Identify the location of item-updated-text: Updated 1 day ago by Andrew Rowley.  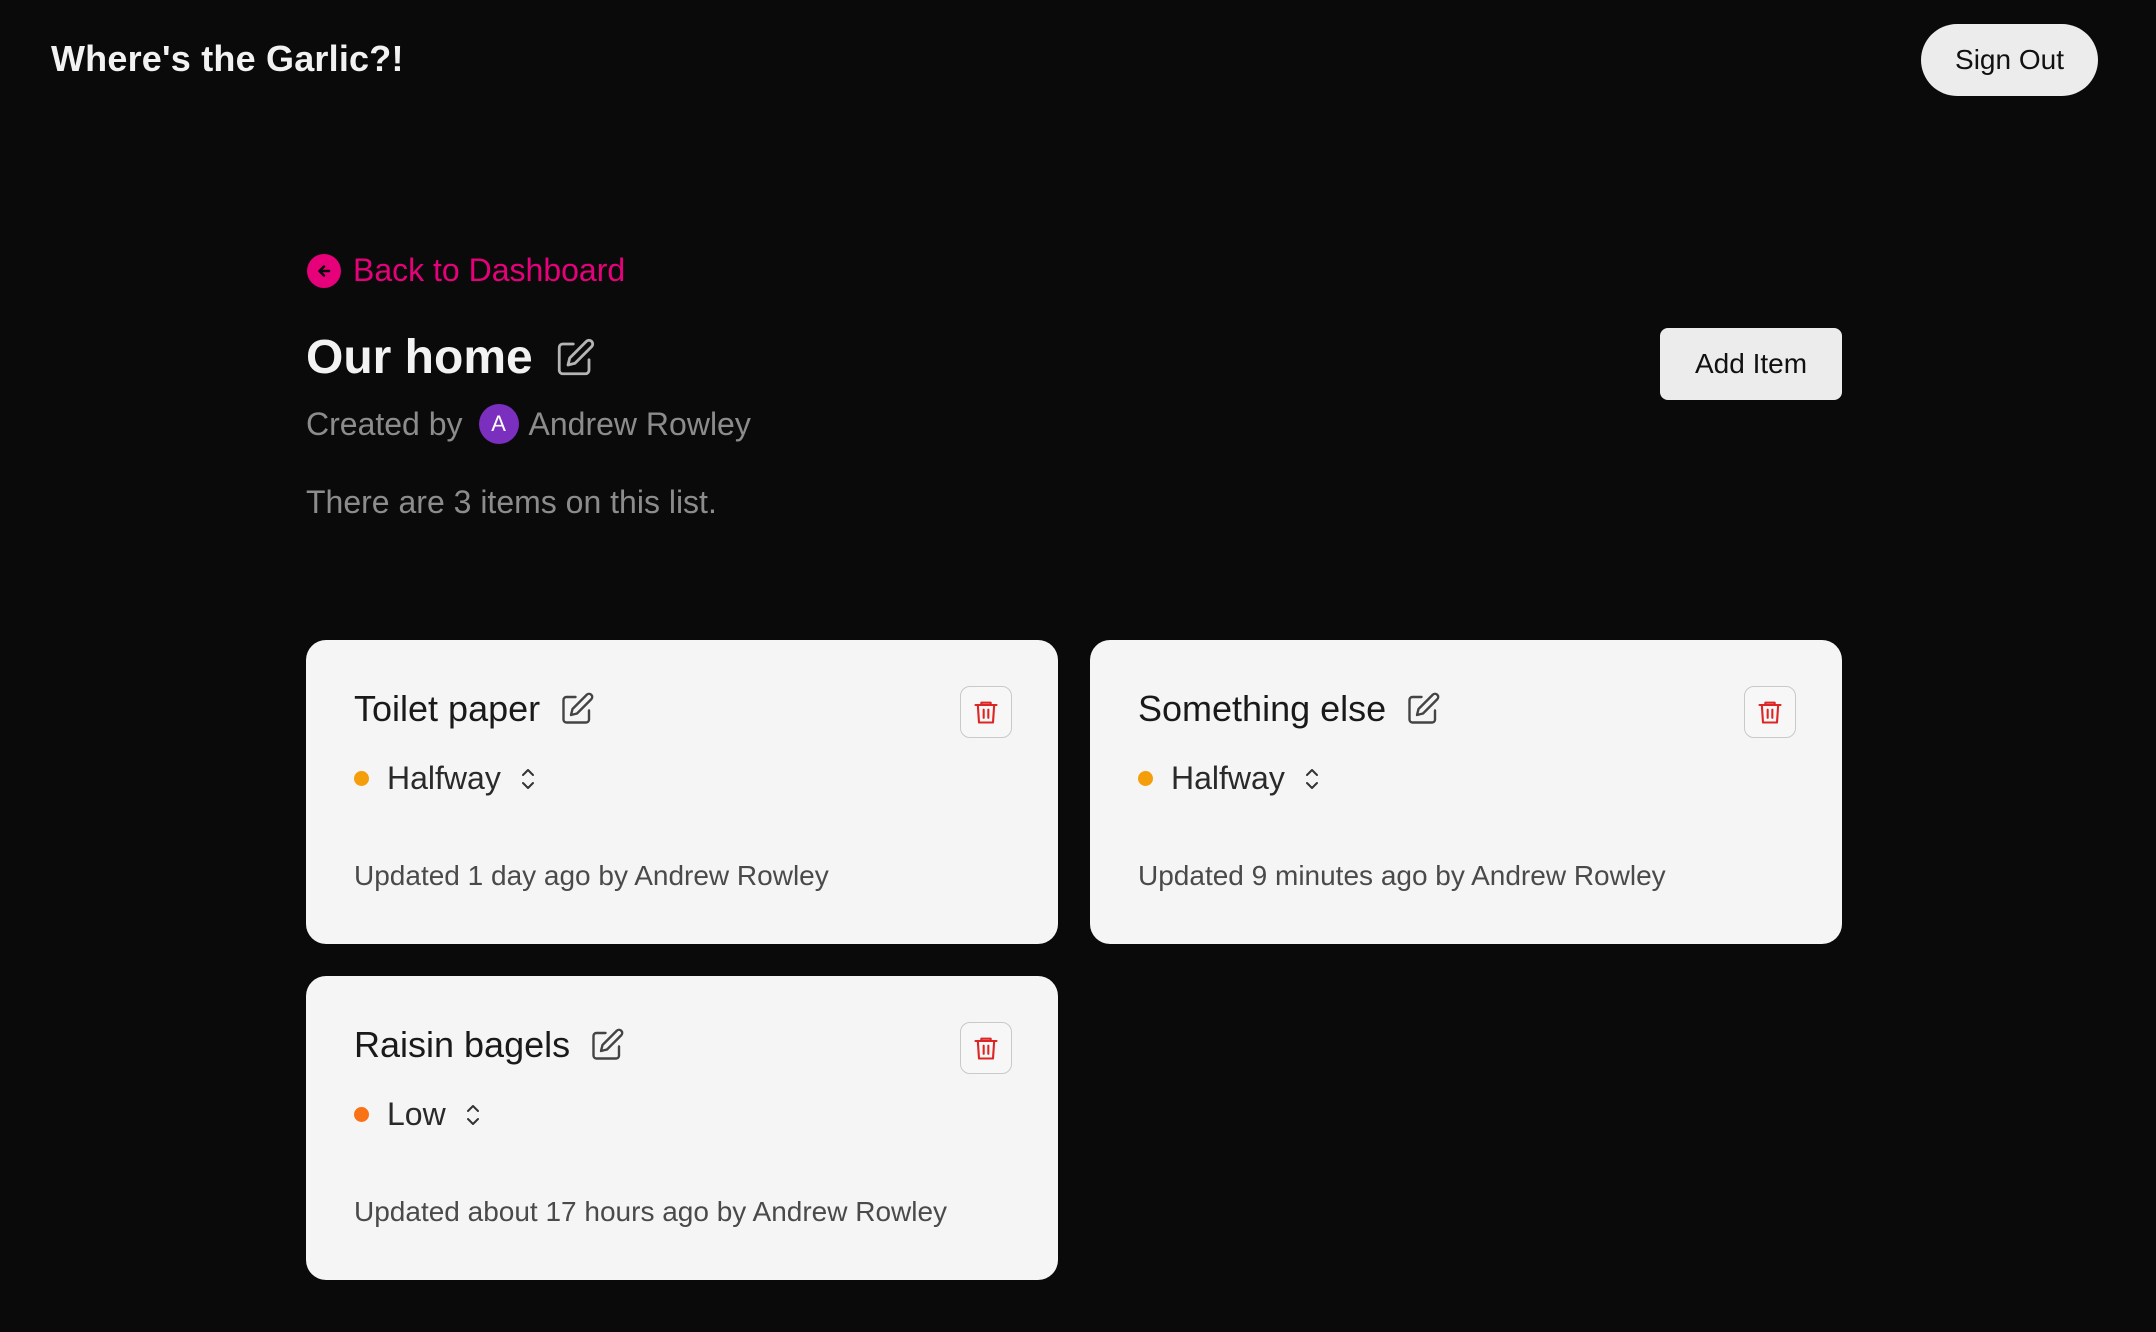
(591, 875).